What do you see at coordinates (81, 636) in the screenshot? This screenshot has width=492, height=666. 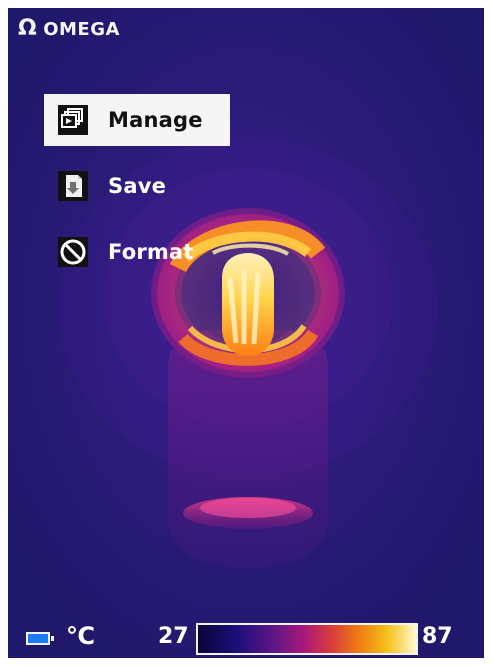 I see `temperature-unit: ℃` at bounding box center [81, 636].